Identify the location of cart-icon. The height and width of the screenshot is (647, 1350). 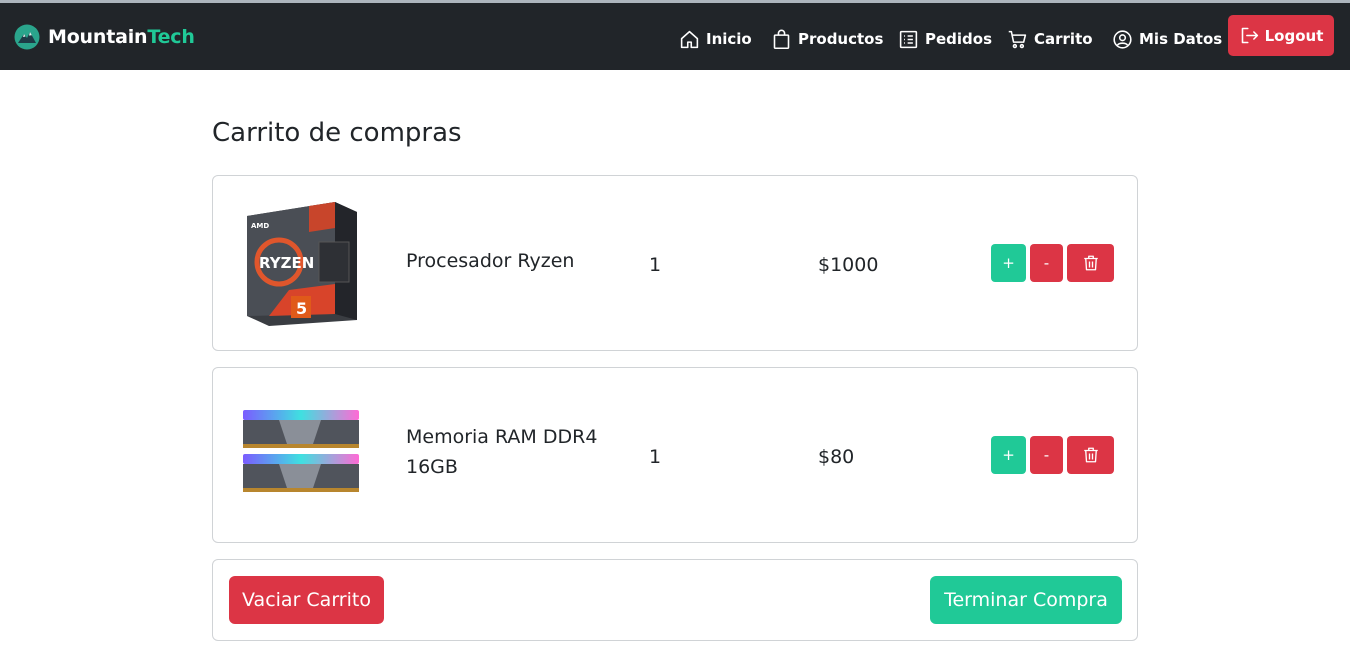
(1017, 39).